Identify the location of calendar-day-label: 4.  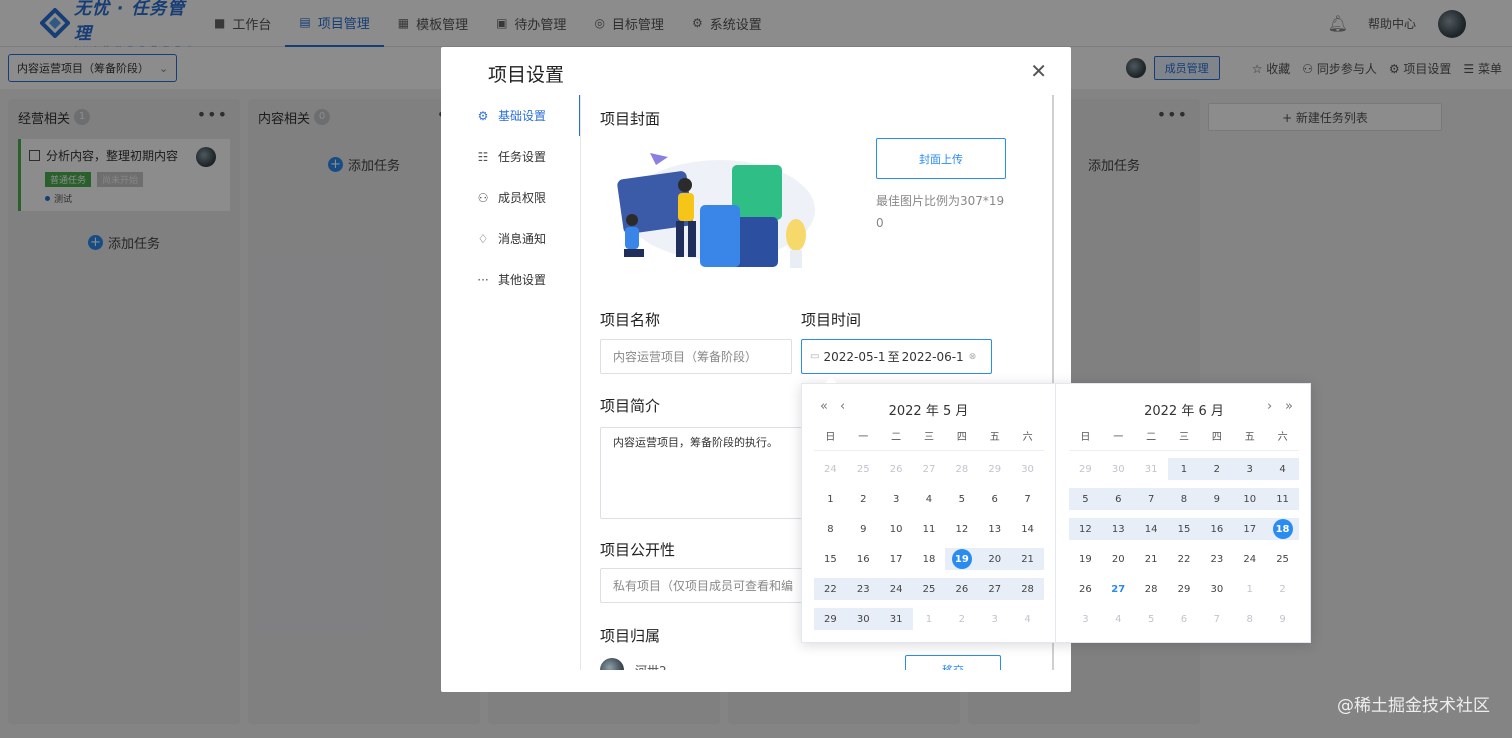
(1027, 619).